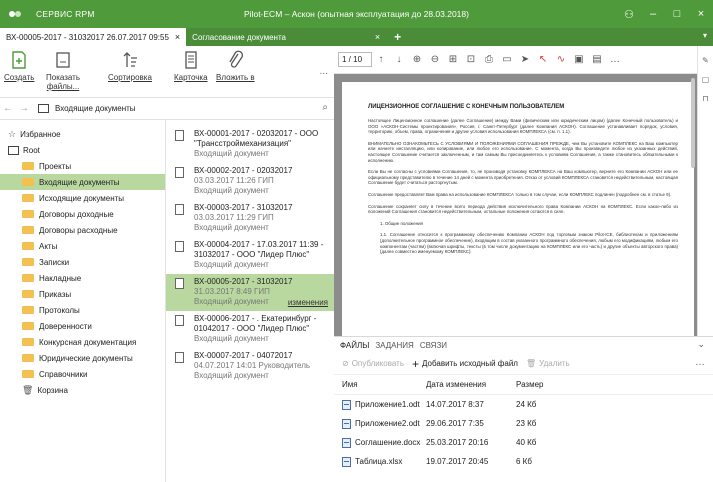 Image resolution: width=713 pixels, height=482 pixels. I want to click on sort-button: Сортировка, so click(130, 66).